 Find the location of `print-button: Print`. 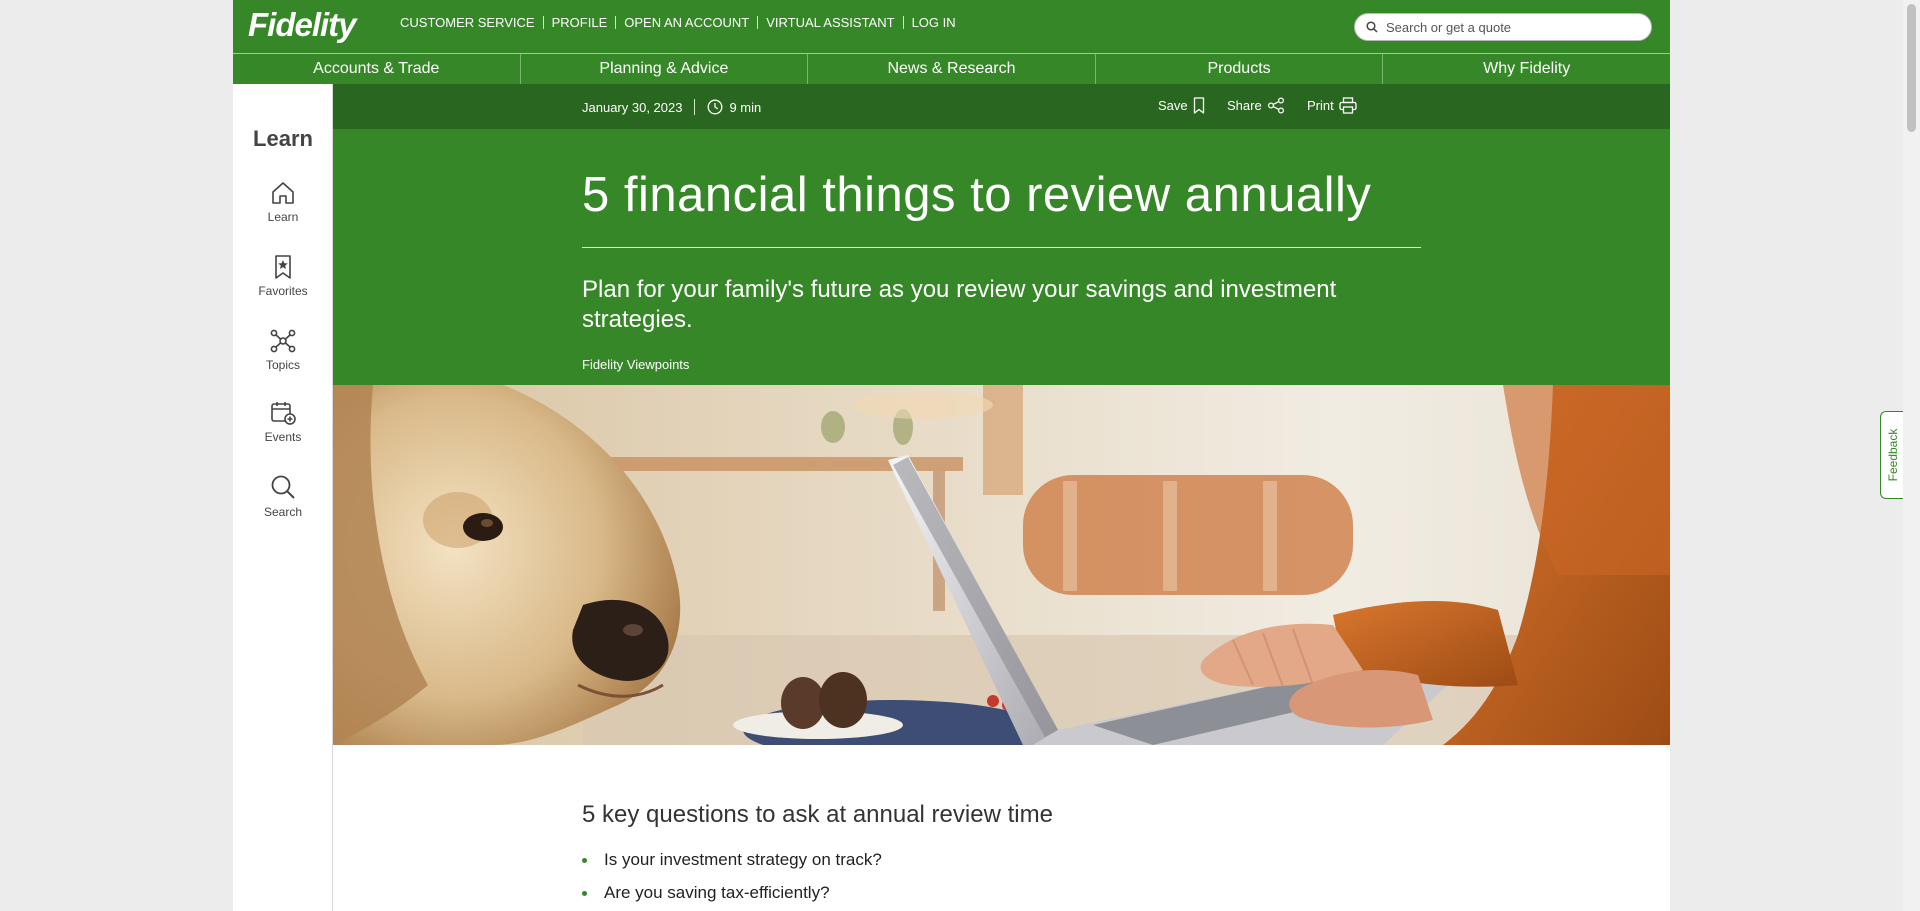

print-button: Print is located at coordinates (1332, 105).